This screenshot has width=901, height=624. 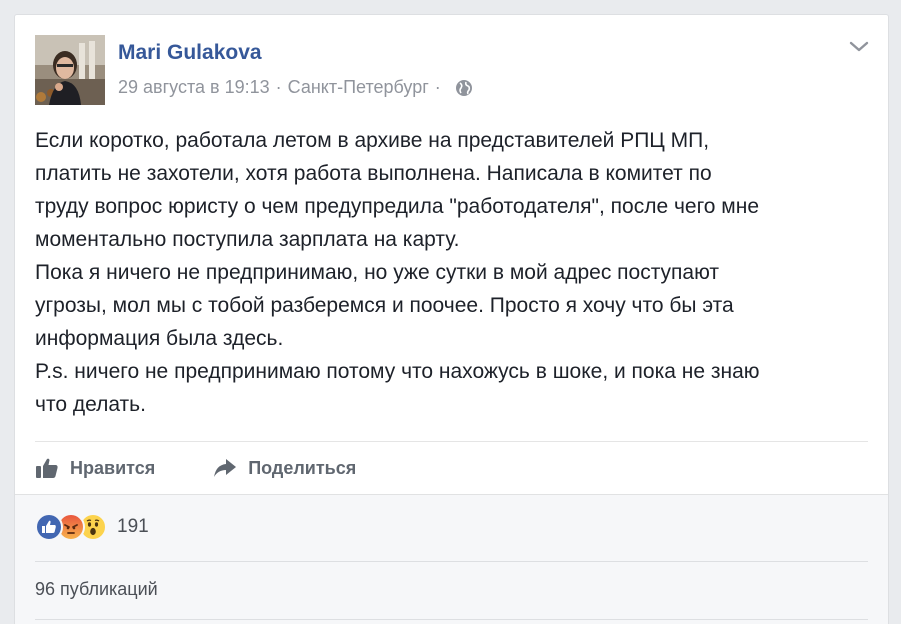 I want to click on post-meta: 29 августа в 19:13 · Санкт-Петербург ·, so click(x=295, y=87).